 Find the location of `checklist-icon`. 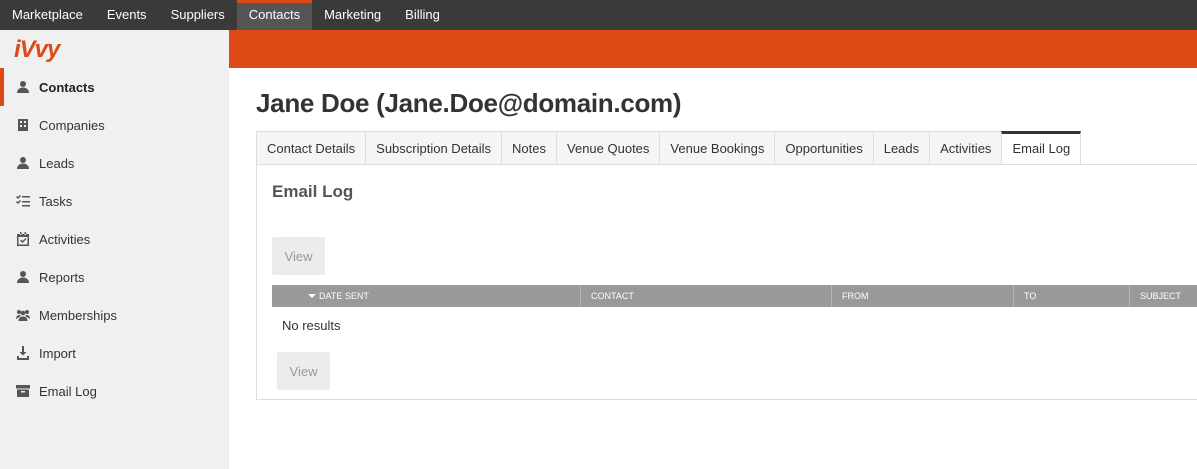

checklist-icon is located at coordinates (23, 201).